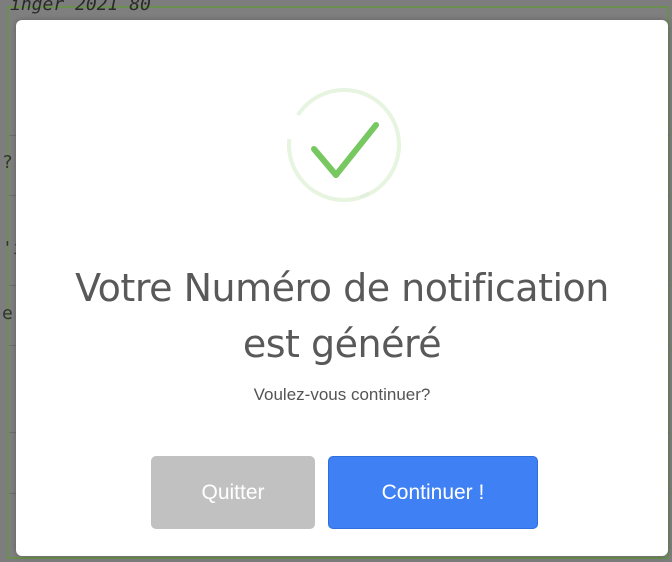 This screenshot has width=672, height=562. I want to click on continue-button: Continuer !, so click(433, 492).